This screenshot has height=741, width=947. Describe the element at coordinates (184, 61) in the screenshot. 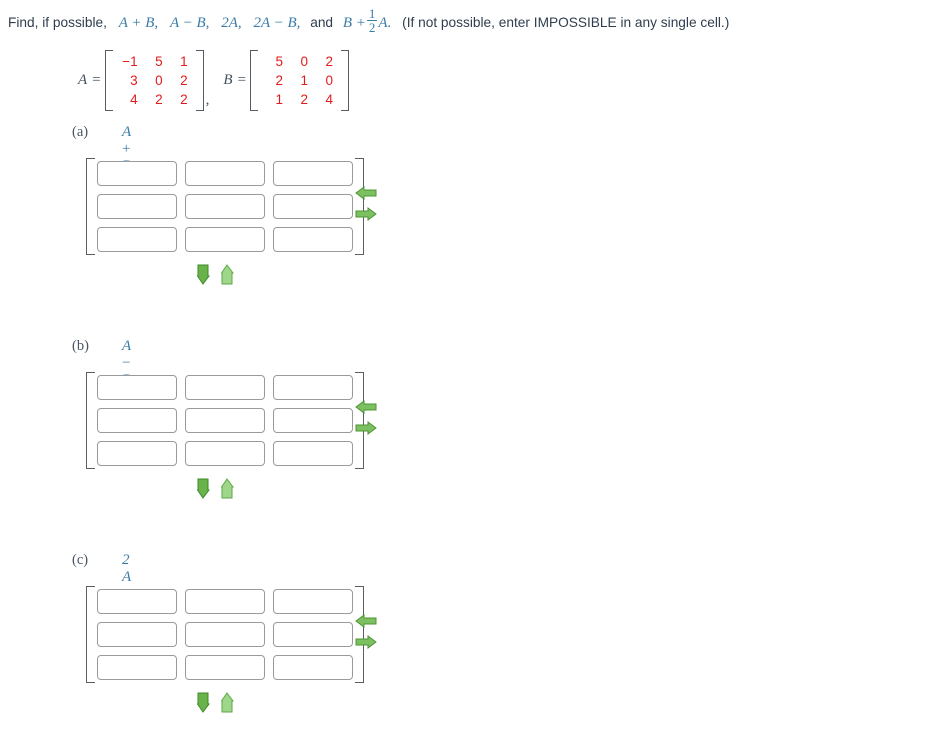

I see `matrix-a-cell: 1` at that location.